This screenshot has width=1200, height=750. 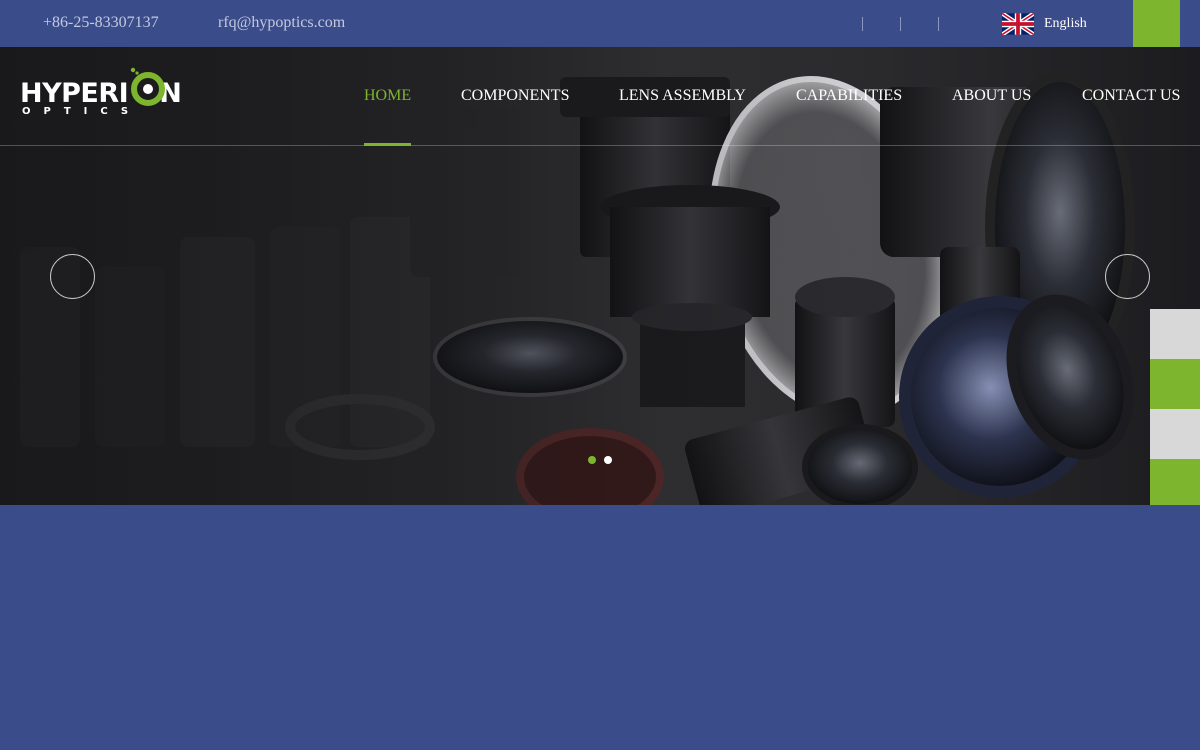 I want to click on nav-contact-us: CONTACT US, so click(x=1131, y=96).